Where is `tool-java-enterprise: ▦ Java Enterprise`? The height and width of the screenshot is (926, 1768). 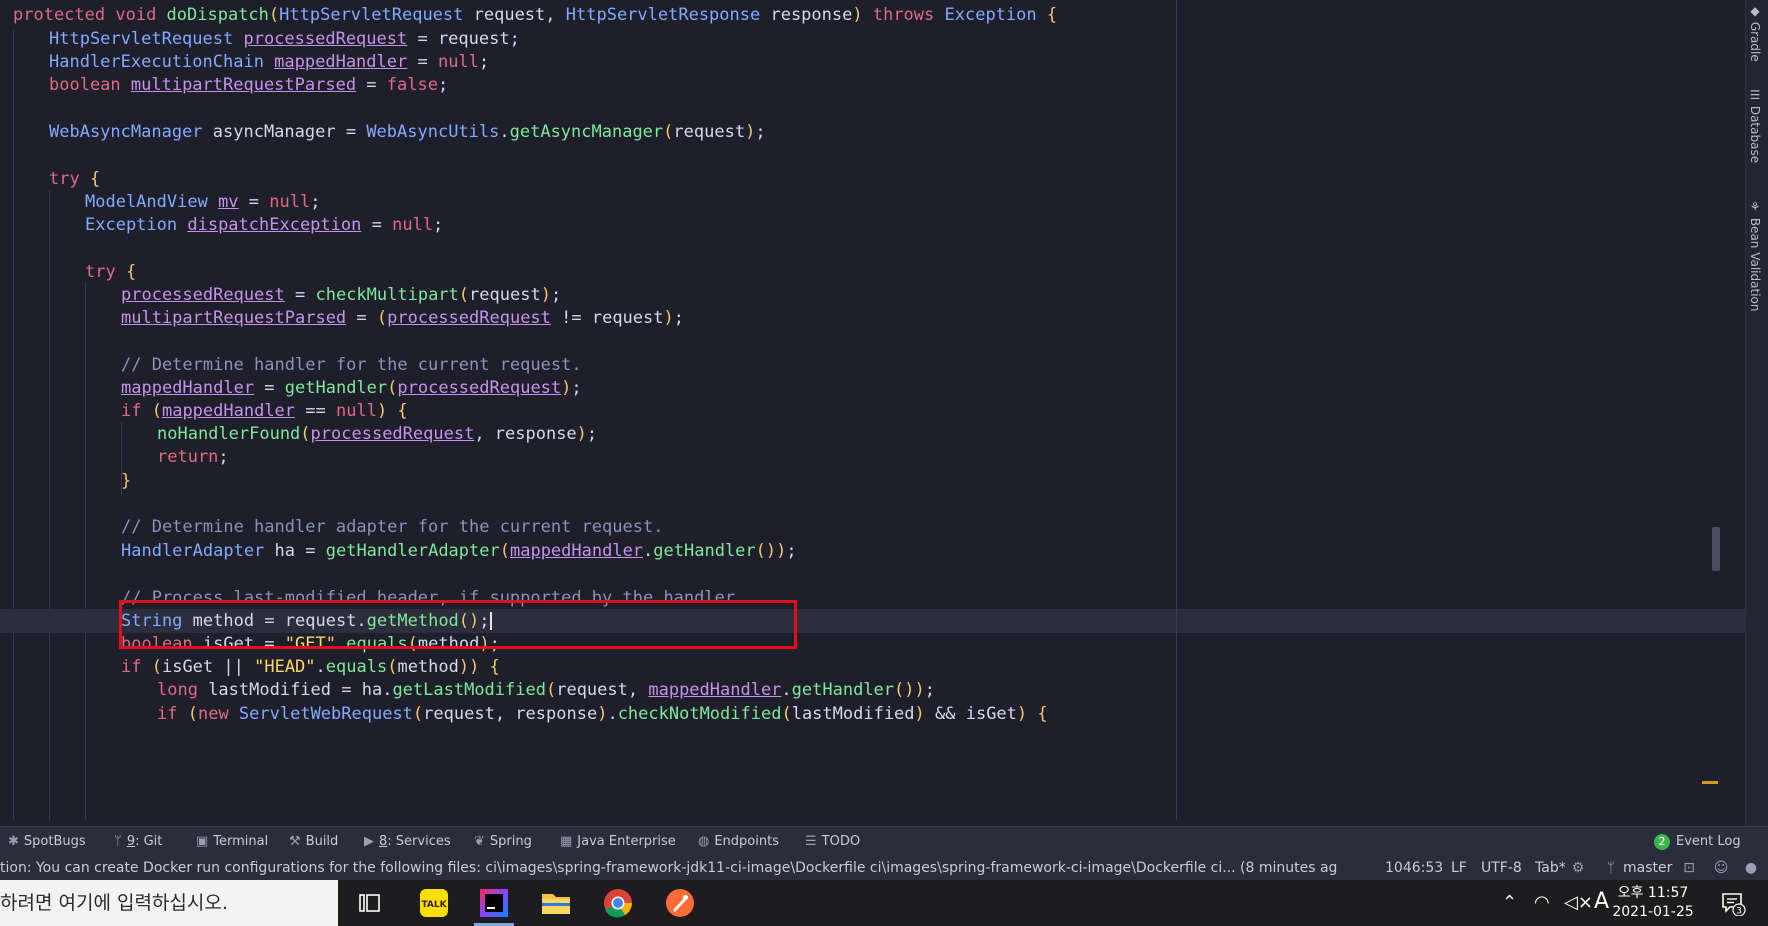 tool-java-enterprise: ▦ Java Enterprise is located at coordinates (618, 842).